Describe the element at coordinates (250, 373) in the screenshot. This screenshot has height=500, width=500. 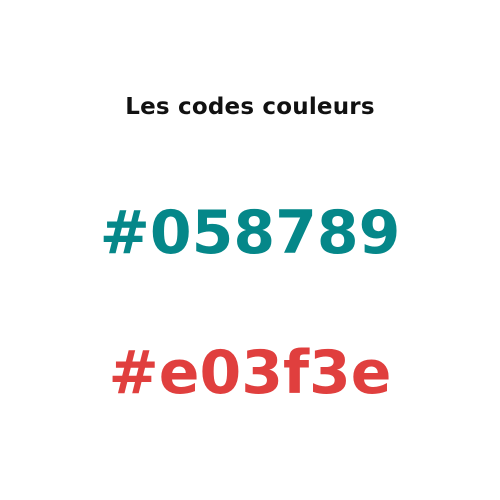
I see `color-code-red: #e03f3e` at that location.